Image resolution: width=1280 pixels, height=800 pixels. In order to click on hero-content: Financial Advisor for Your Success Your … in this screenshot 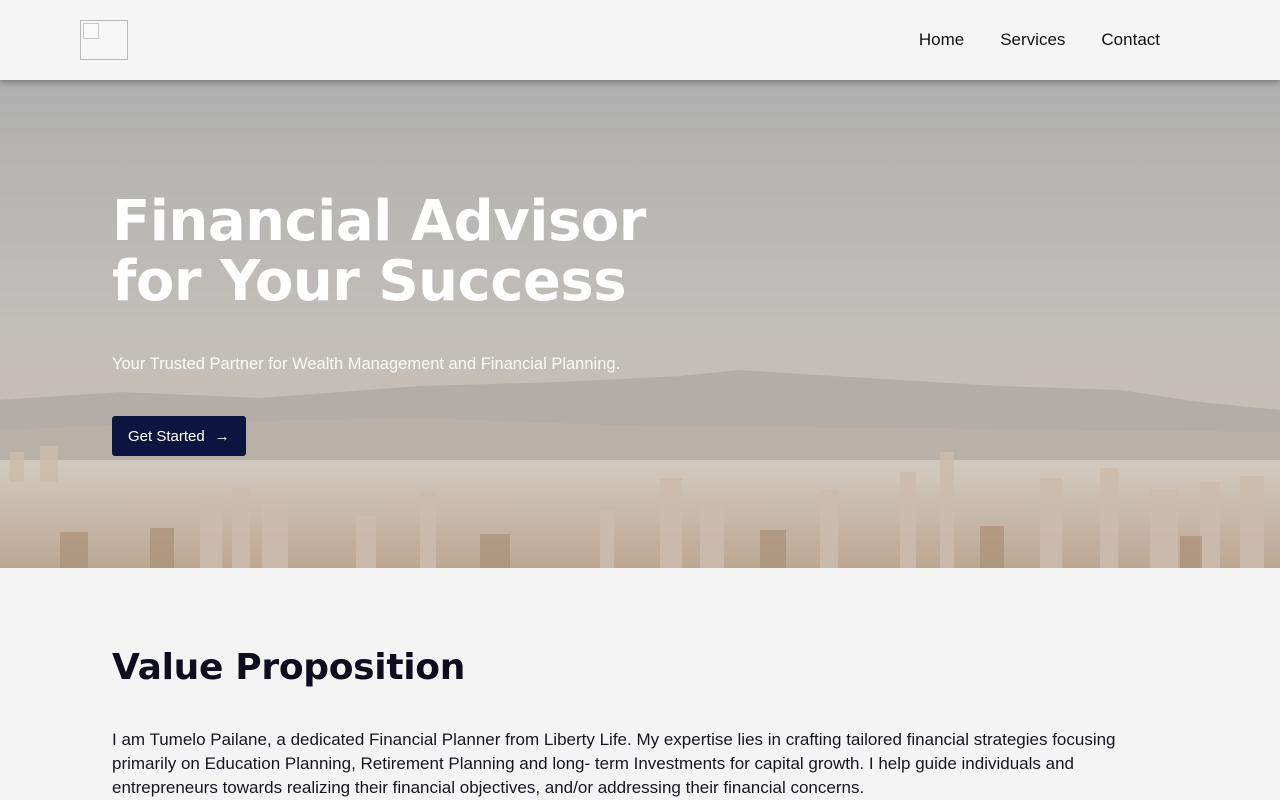, I will do `click(379, 324)`.